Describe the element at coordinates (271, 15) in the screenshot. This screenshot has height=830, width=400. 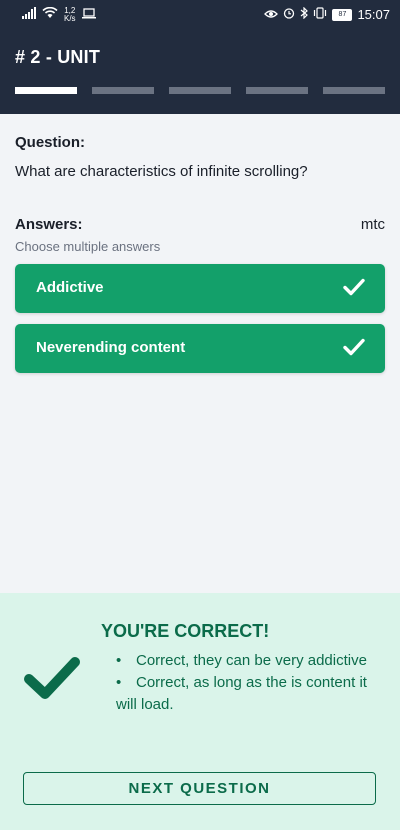
I see `eye-icon` at that location.